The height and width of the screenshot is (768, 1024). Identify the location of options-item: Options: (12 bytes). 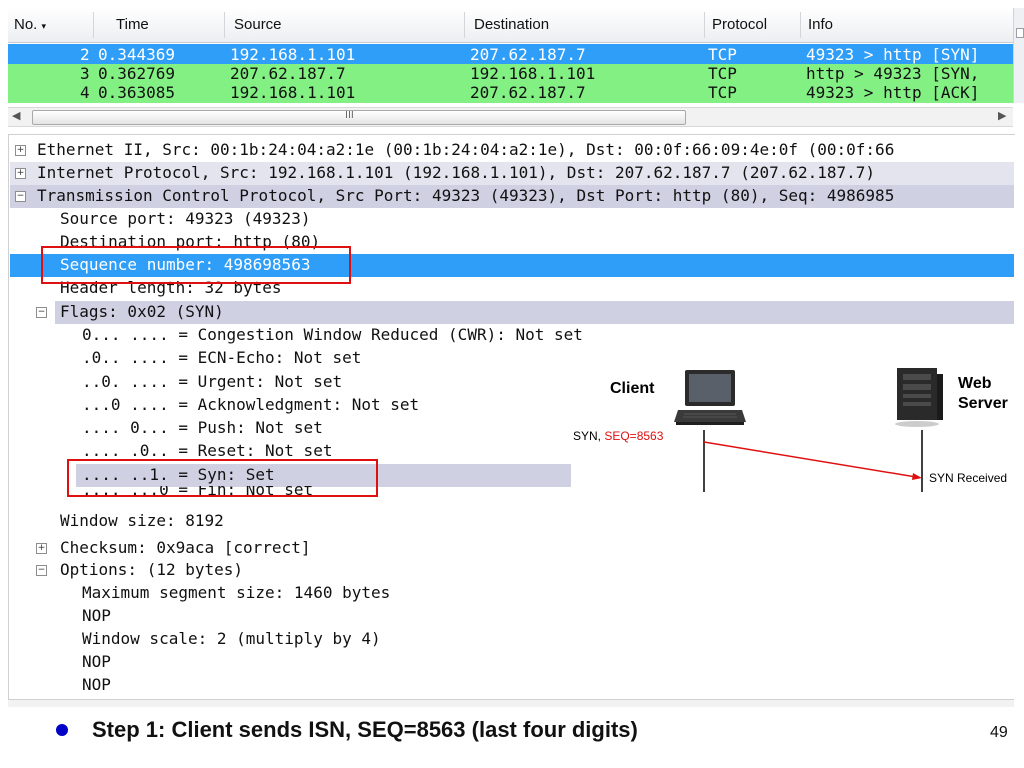
(151, 569).